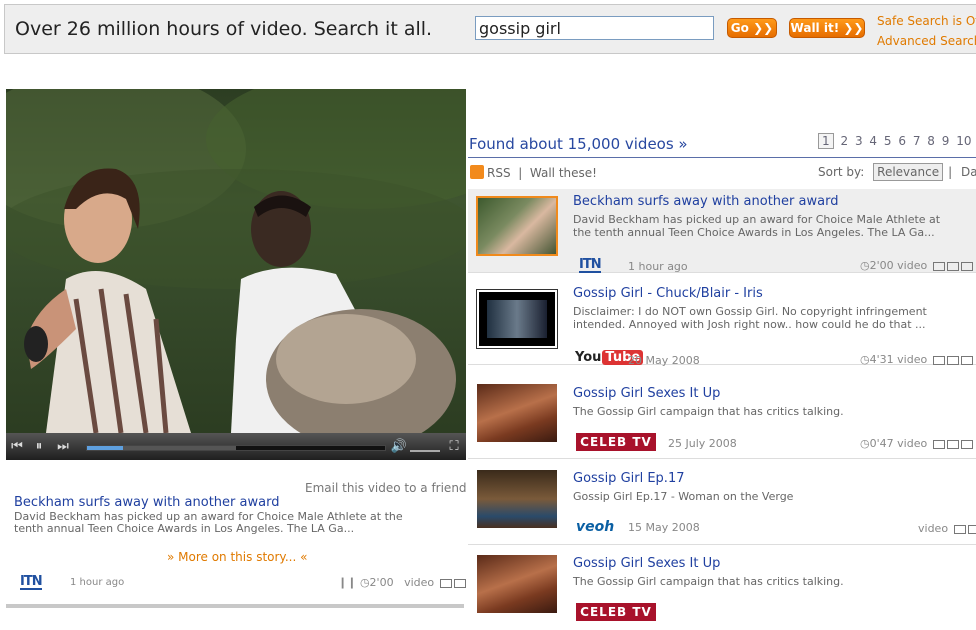  Describe the element at coordinates (563, 173) in the screenshot. I see `wall-these-link: Wall these!` at that location.